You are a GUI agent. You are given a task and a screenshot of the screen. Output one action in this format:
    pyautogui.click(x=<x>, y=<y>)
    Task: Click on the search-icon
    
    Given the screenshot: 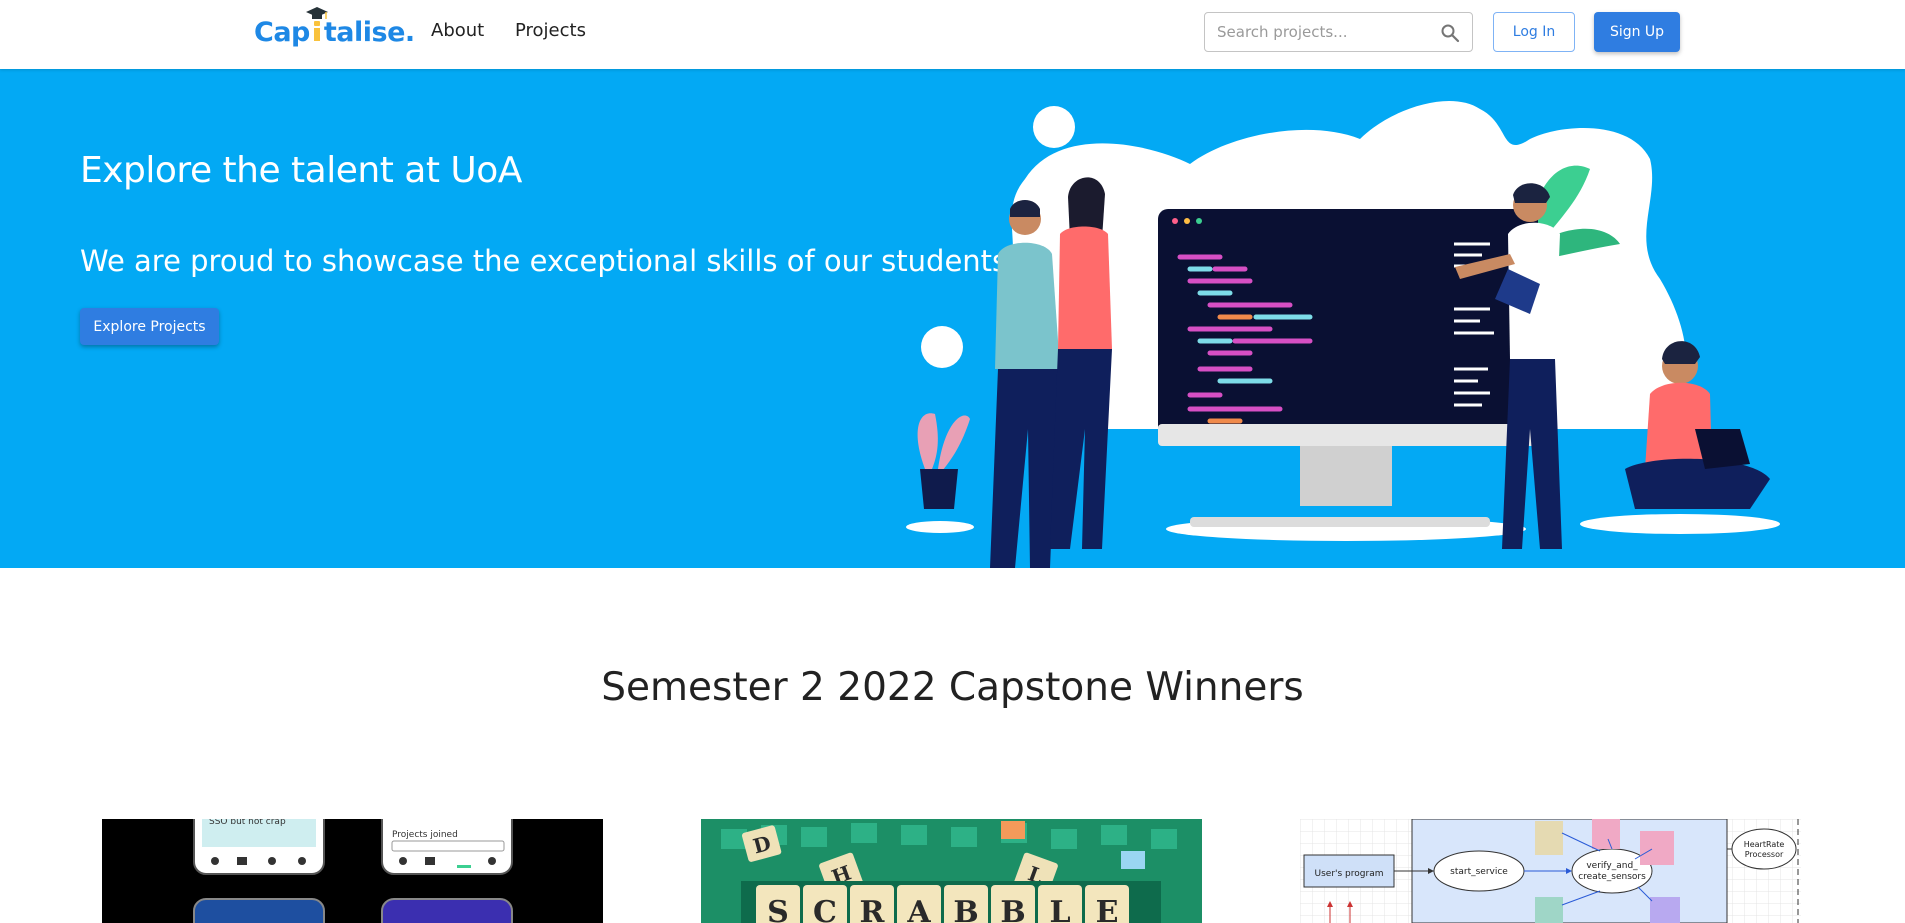 What is the action you would take?
    pyautogui.click(x=1450, y=33)
    